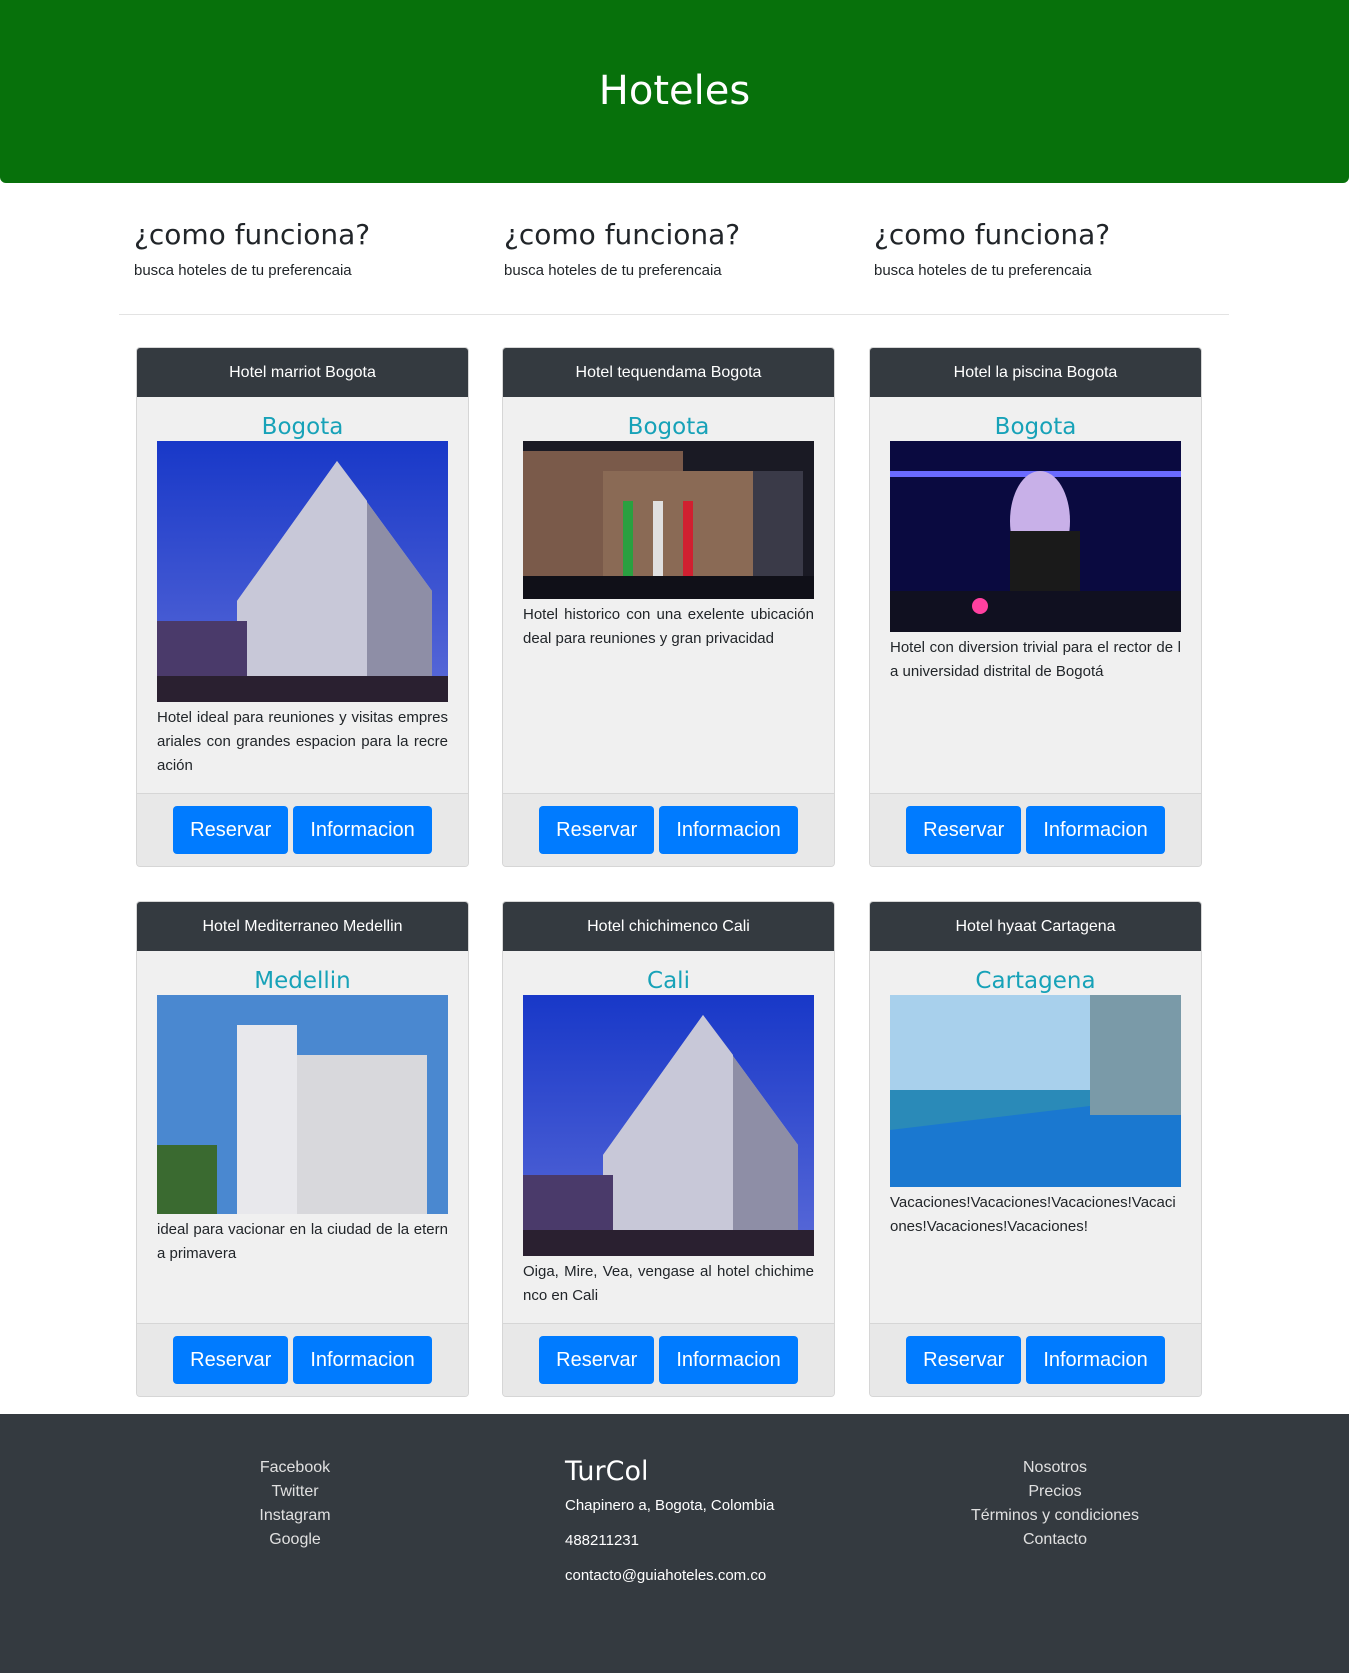  Describe the element at coordinates (295, 1540) in the screenshot. I see `google-link: Google` at that location.